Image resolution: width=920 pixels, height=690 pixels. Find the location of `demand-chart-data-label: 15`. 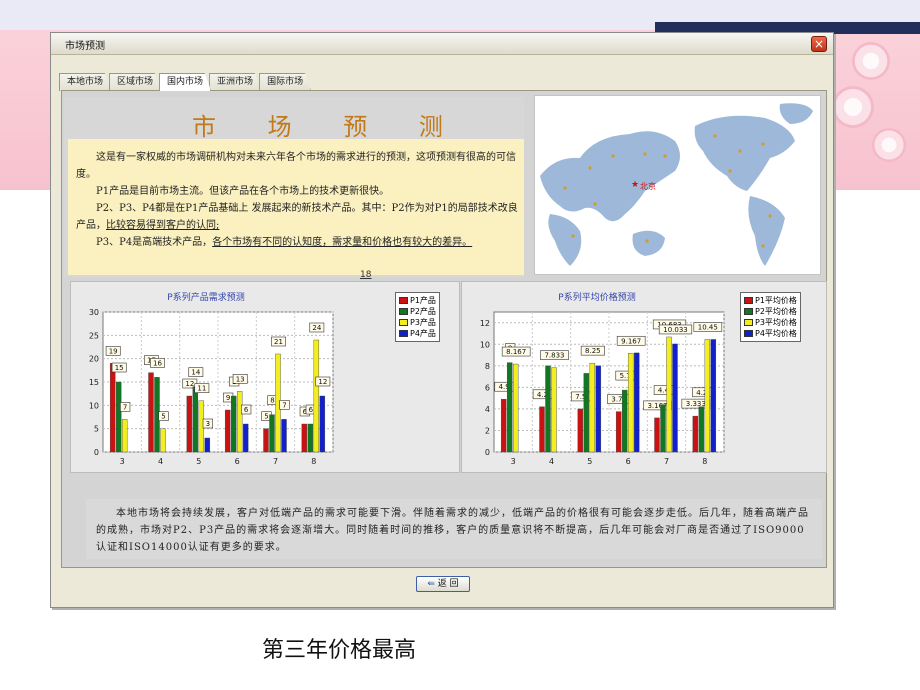

demand-chart-data-label: 15 is located at coordinates (119, 368).